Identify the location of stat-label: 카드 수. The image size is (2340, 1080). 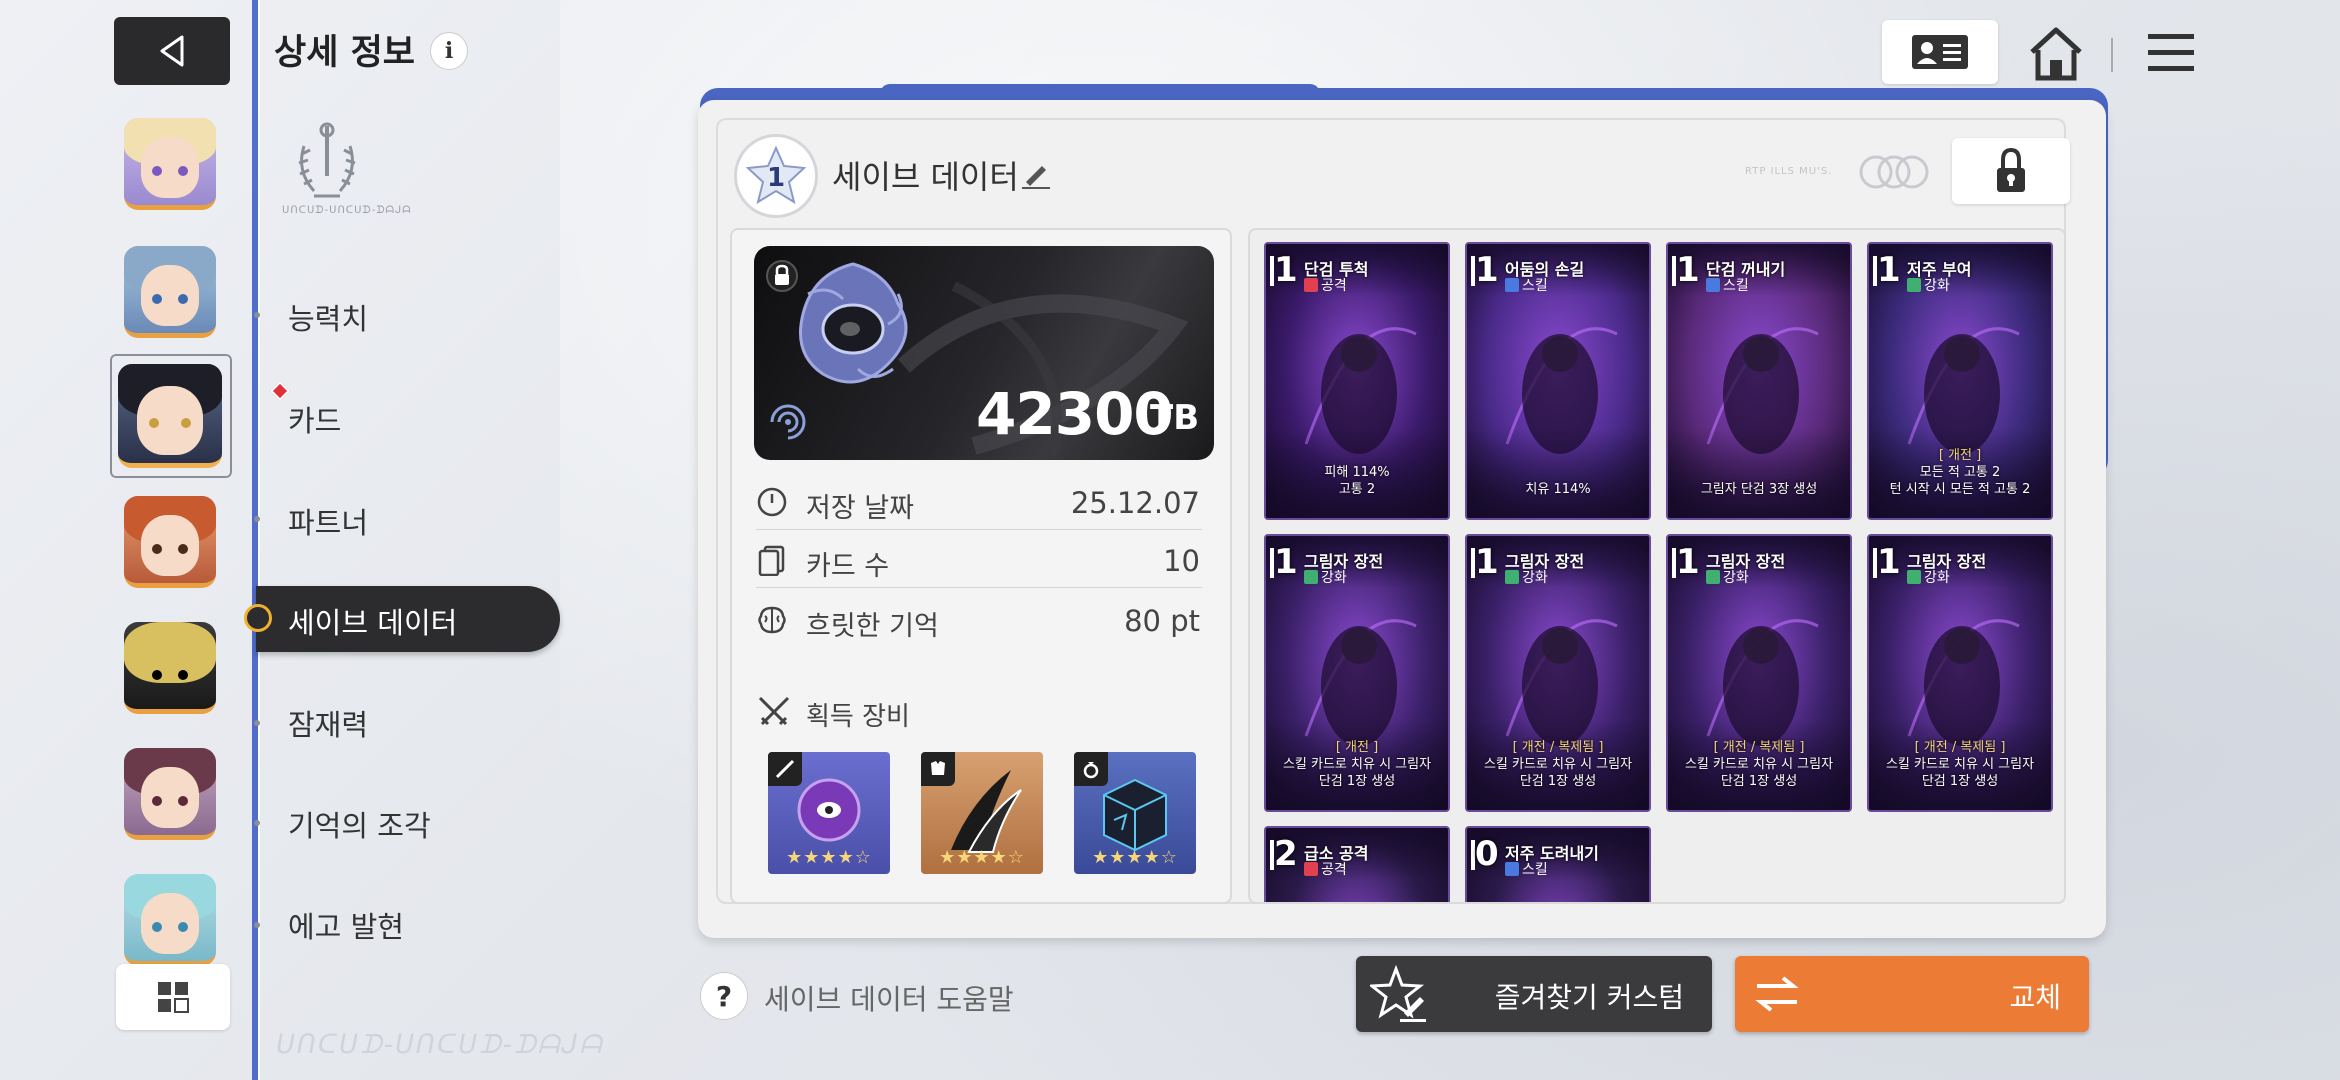
(848, 566).